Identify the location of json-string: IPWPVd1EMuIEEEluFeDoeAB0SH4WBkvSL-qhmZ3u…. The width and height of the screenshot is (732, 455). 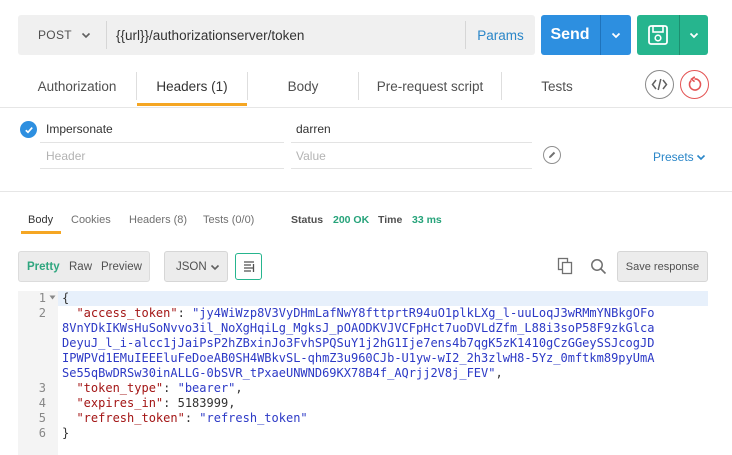
(358, 358).